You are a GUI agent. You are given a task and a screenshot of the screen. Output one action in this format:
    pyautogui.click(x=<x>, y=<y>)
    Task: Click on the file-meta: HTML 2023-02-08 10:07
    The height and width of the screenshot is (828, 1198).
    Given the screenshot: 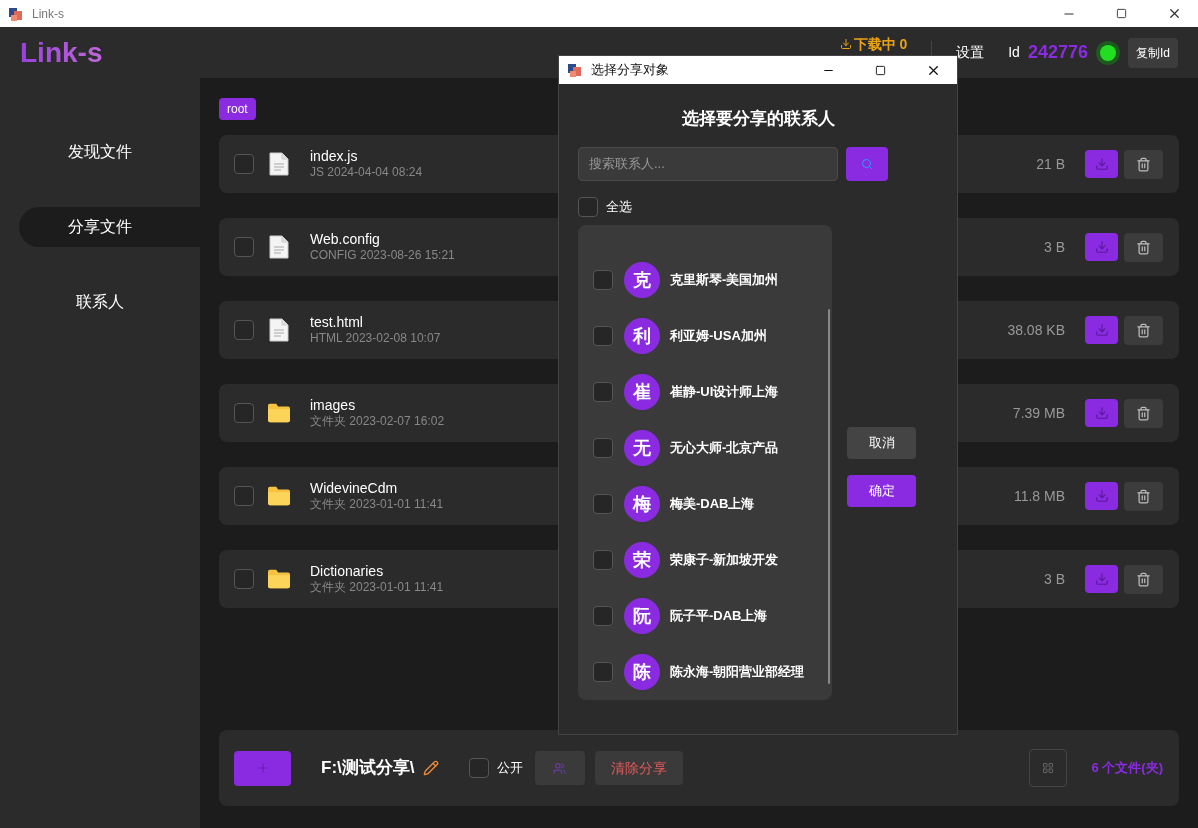 What is the action you would take?
    pyautogui.click(x=375, y=338)
    